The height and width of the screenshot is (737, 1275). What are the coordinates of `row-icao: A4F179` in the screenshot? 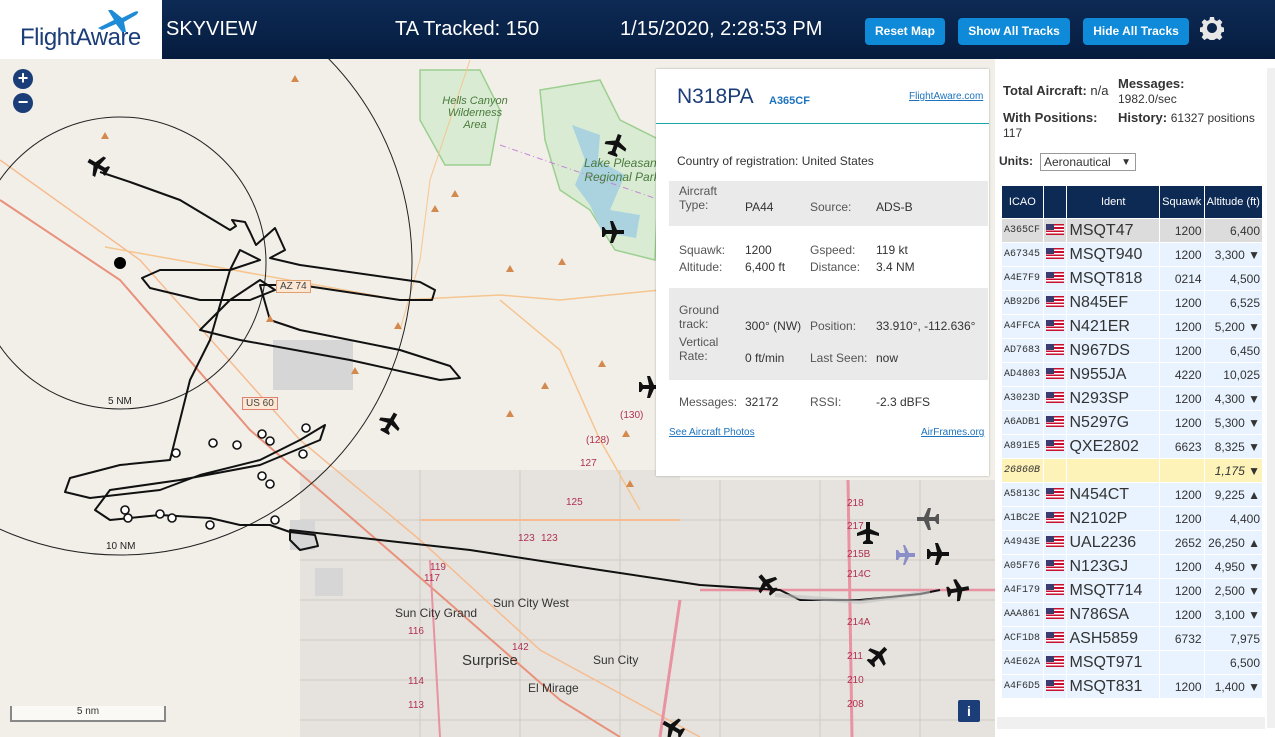 It's located at (1022, 590).